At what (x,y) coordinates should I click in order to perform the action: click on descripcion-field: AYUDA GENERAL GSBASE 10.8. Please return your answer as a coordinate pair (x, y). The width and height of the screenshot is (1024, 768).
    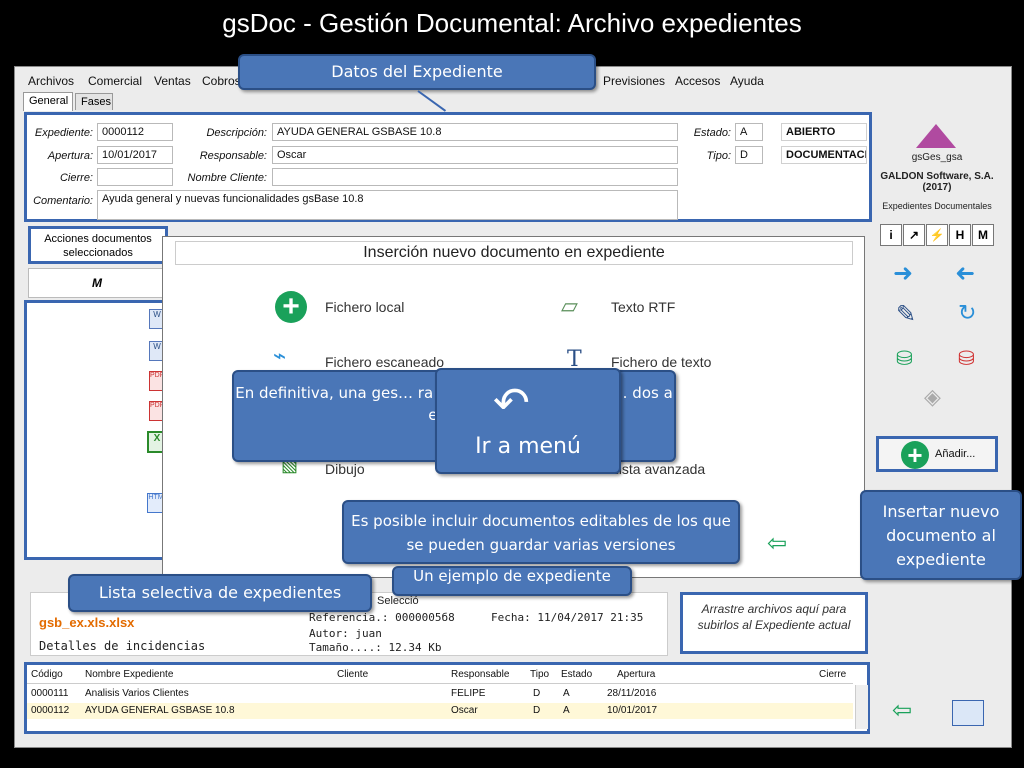
    Looking at the image, I should click on (475, 132).